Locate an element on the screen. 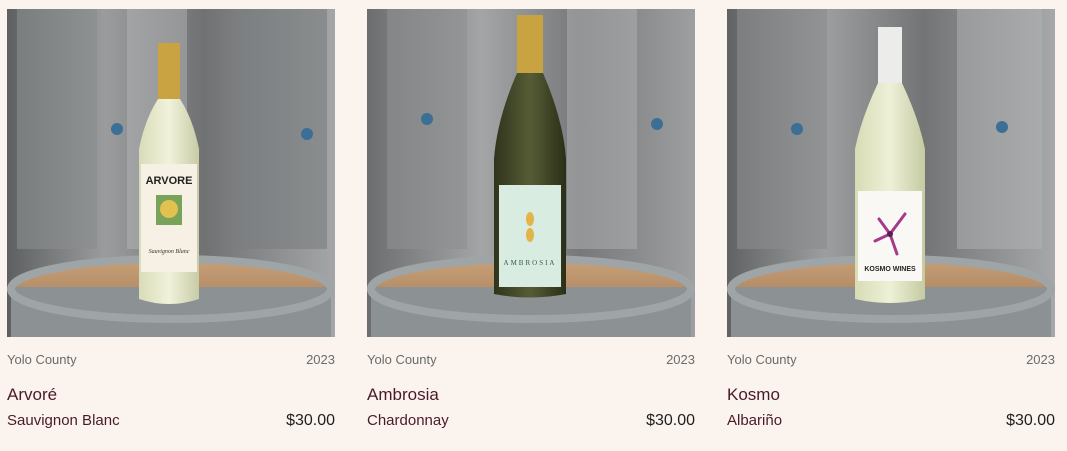 This screenshot has height=451, width=1067. product-name: Arvoré is located at coordinates (32, 395).